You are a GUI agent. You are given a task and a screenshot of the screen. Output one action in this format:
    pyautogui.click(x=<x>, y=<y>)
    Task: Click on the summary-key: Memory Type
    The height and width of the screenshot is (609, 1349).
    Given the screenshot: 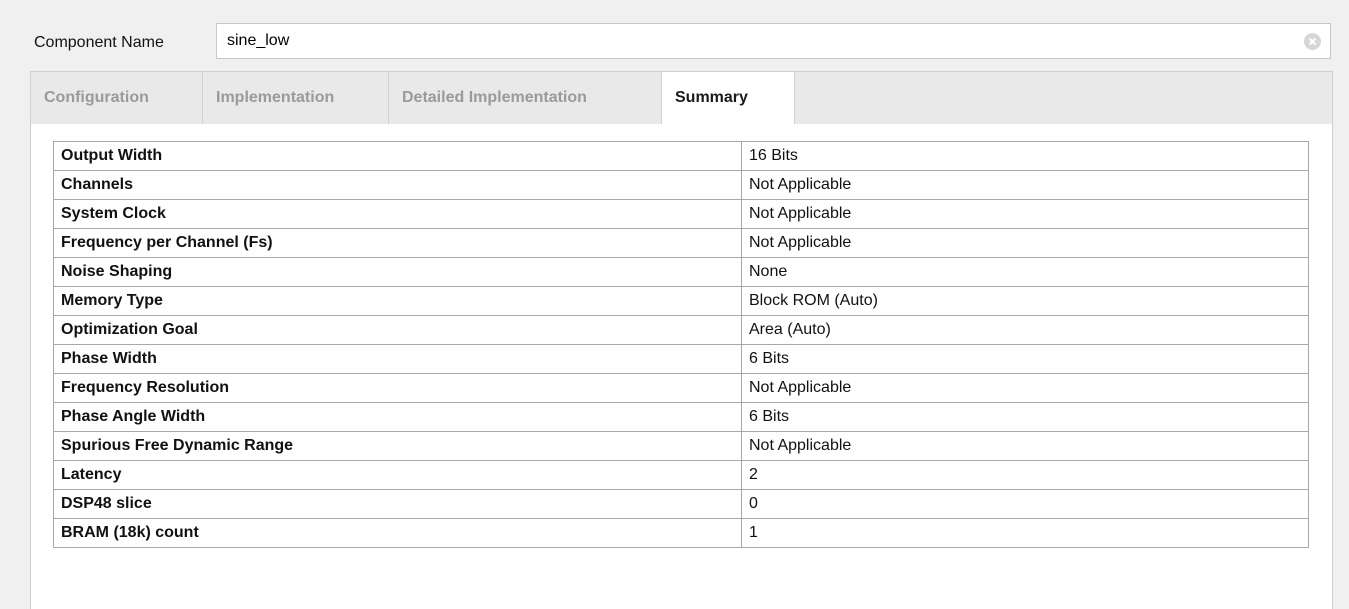 What is the action you would take?
    pyautogui.click(x=397, y=301)
    